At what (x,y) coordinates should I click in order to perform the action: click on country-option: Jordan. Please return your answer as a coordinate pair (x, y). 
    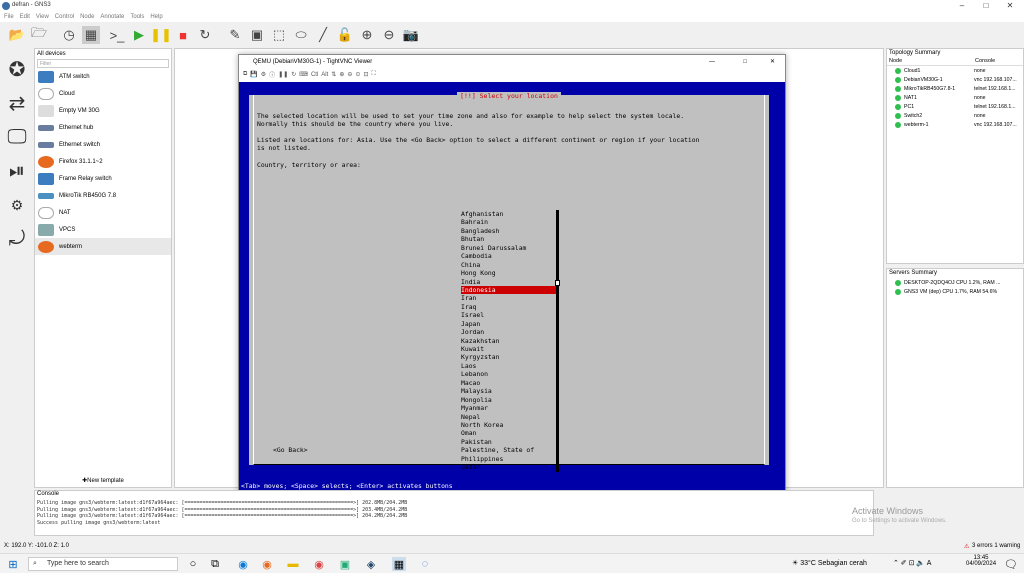
    Looking at the image, I should click on (509, 332).